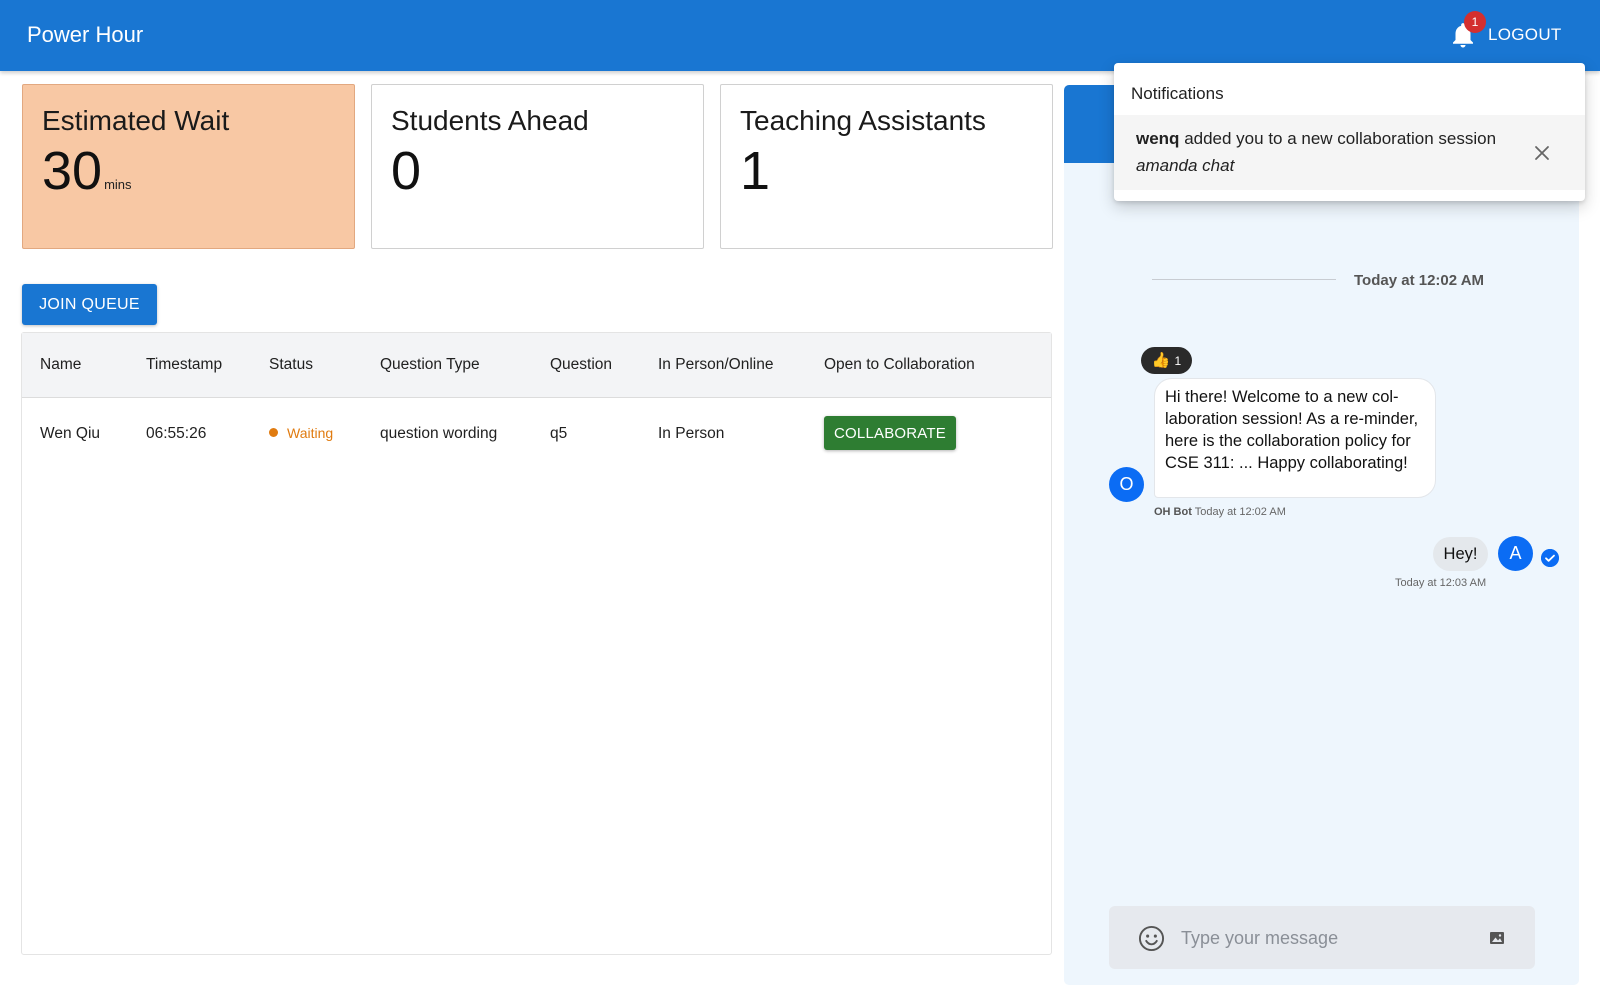 The image size is (1600, 999). What do you see at coordinates (1178, 360) in the screenshot?
I see `reaction-count: 1` at bounding box center [1178, 360].